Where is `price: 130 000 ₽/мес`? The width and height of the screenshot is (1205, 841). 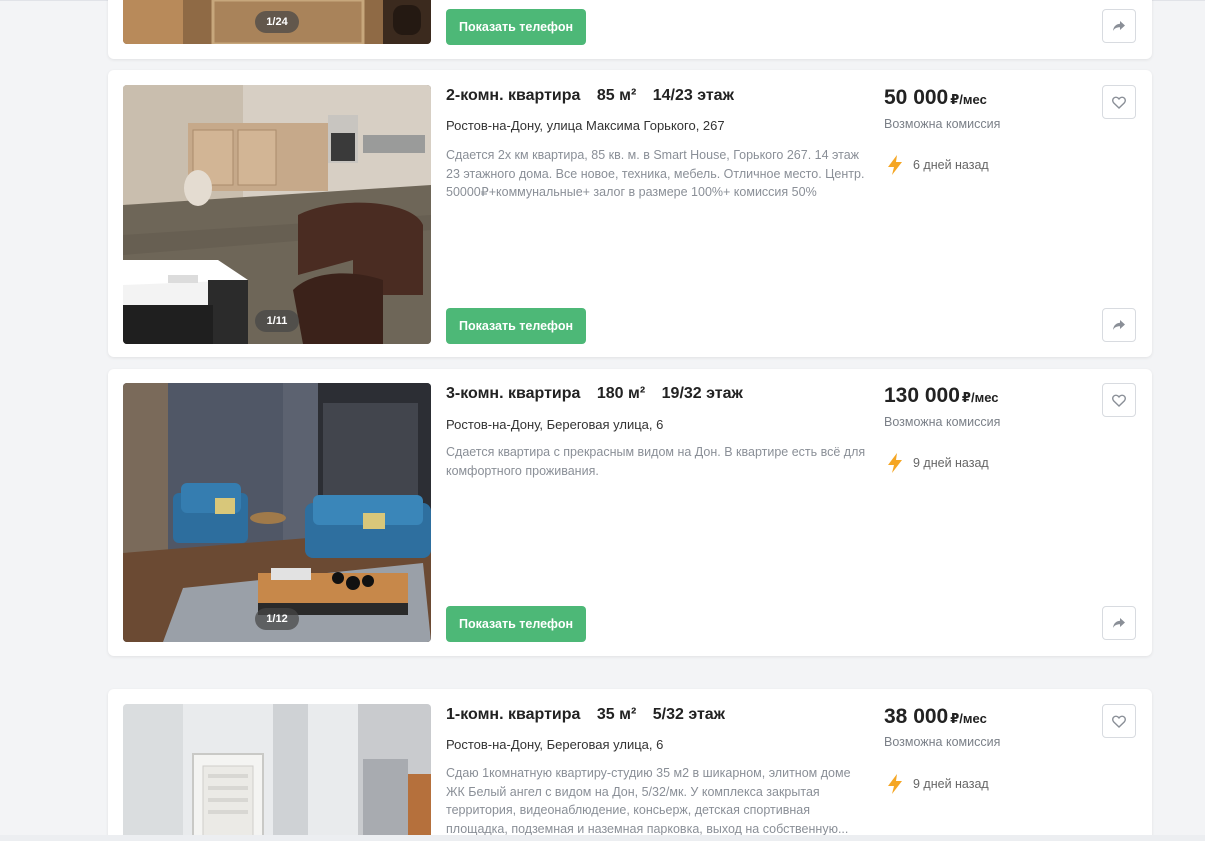 price: 130 000 ₽/мес is located at coordinates (941, 396).